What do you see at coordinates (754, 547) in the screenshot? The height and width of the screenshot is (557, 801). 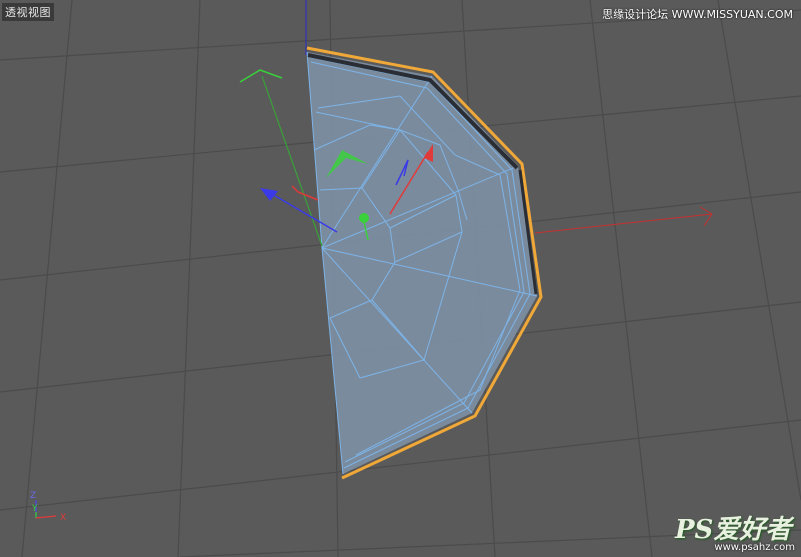 I see `watermark-url: www.psahz.com` at bounding box center [754, 547].